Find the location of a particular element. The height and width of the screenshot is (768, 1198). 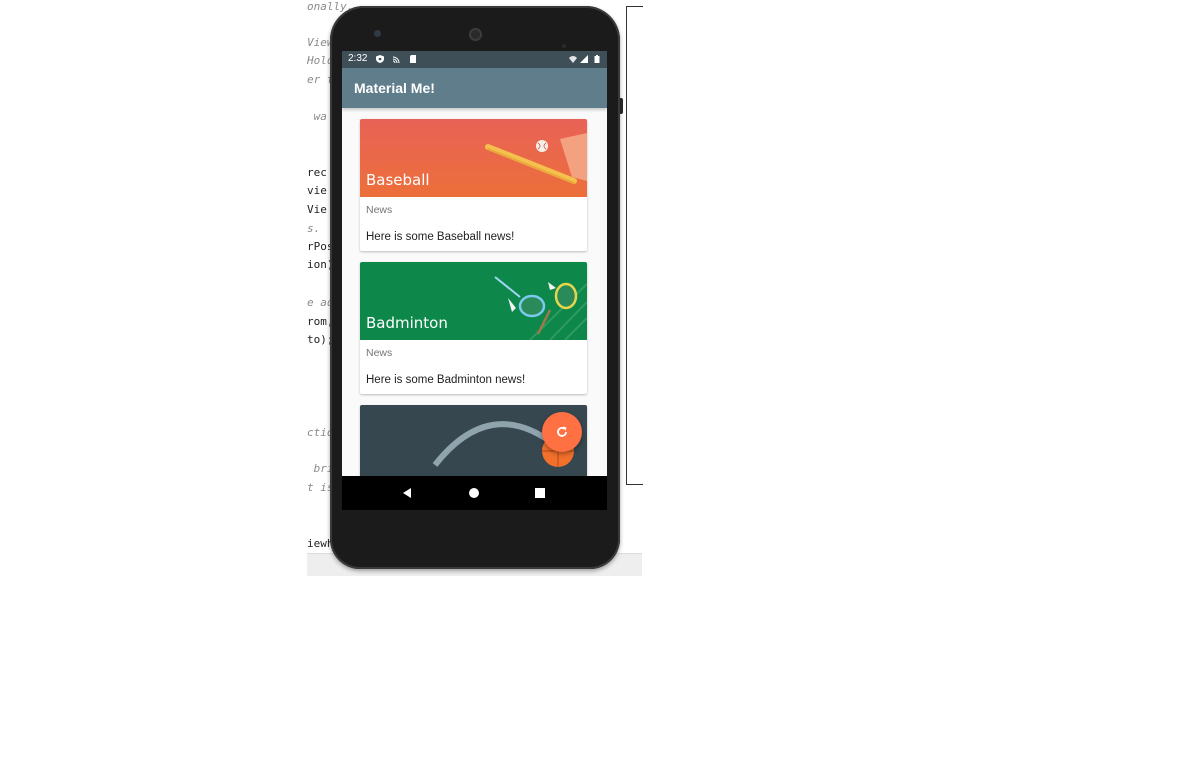

recents-icon is located at coordinates (540, 493).